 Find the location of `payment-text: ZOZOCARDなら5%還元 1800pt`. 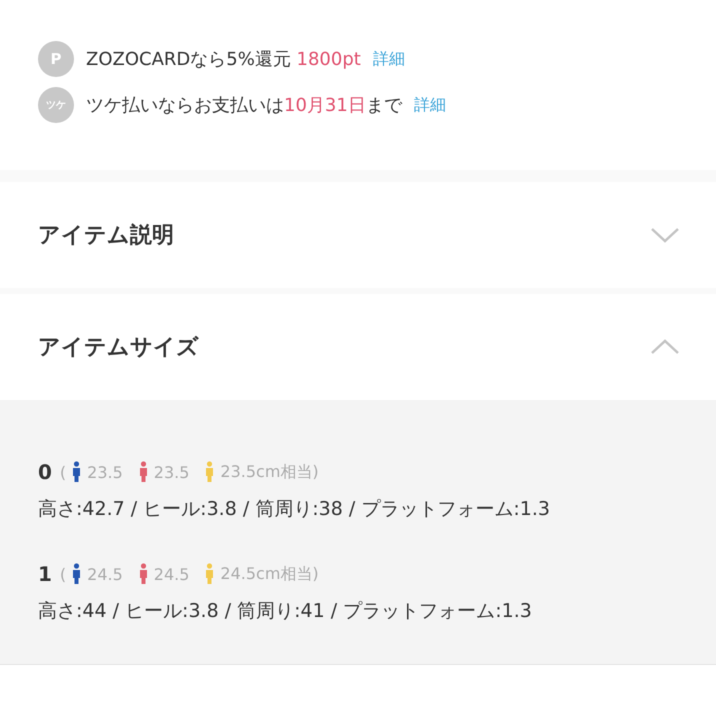

payment-text: ZOZOCARDなら5%還元 1800pt is located at coordinates (223, 59).